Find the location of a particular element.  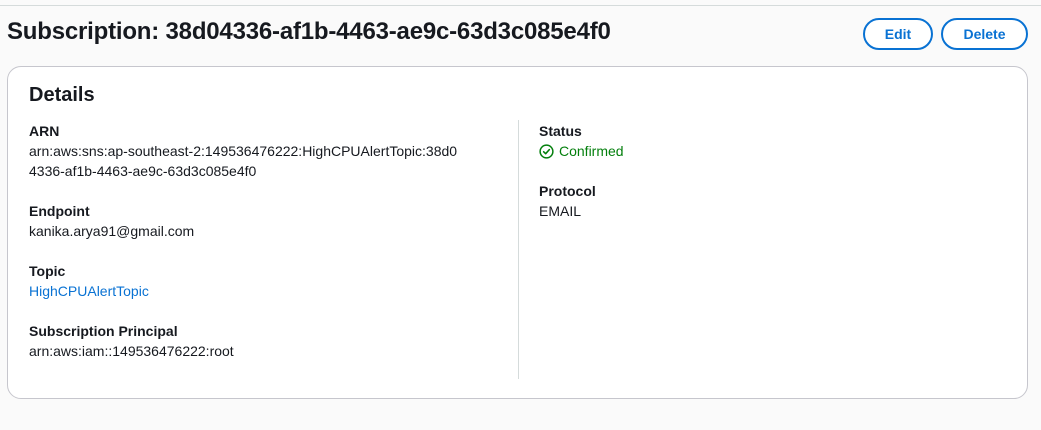

arn-label: ARN is located at coordinates (44, 131).